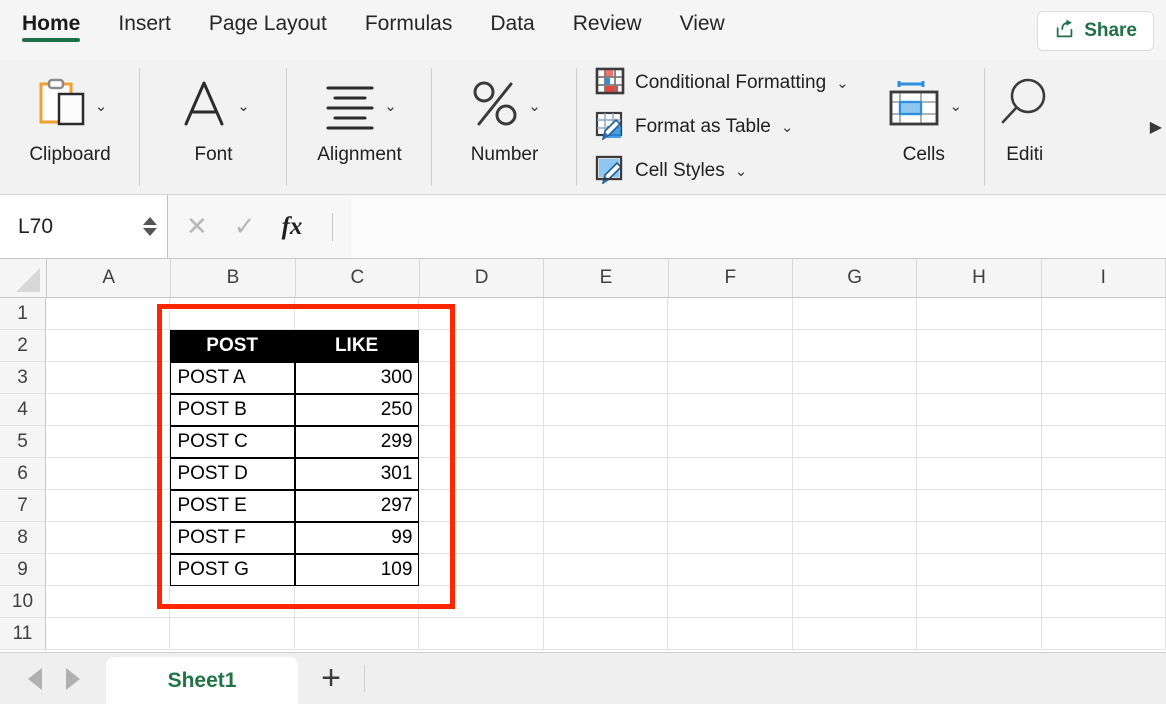 The image size is (1166, 704). What do you see at coordinates (979, 314) in the screenshot?
I see `cell-h1` at bounding box center [979, 314].